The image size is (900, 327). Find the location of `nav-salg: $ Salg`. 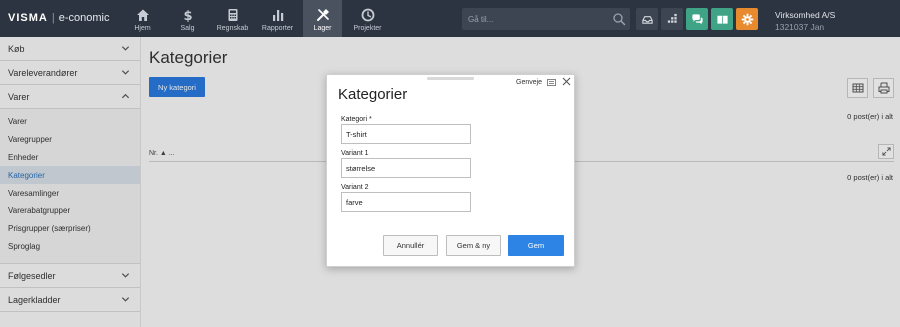

nav-salg: $ Salg is located at coordinates (187, 18).